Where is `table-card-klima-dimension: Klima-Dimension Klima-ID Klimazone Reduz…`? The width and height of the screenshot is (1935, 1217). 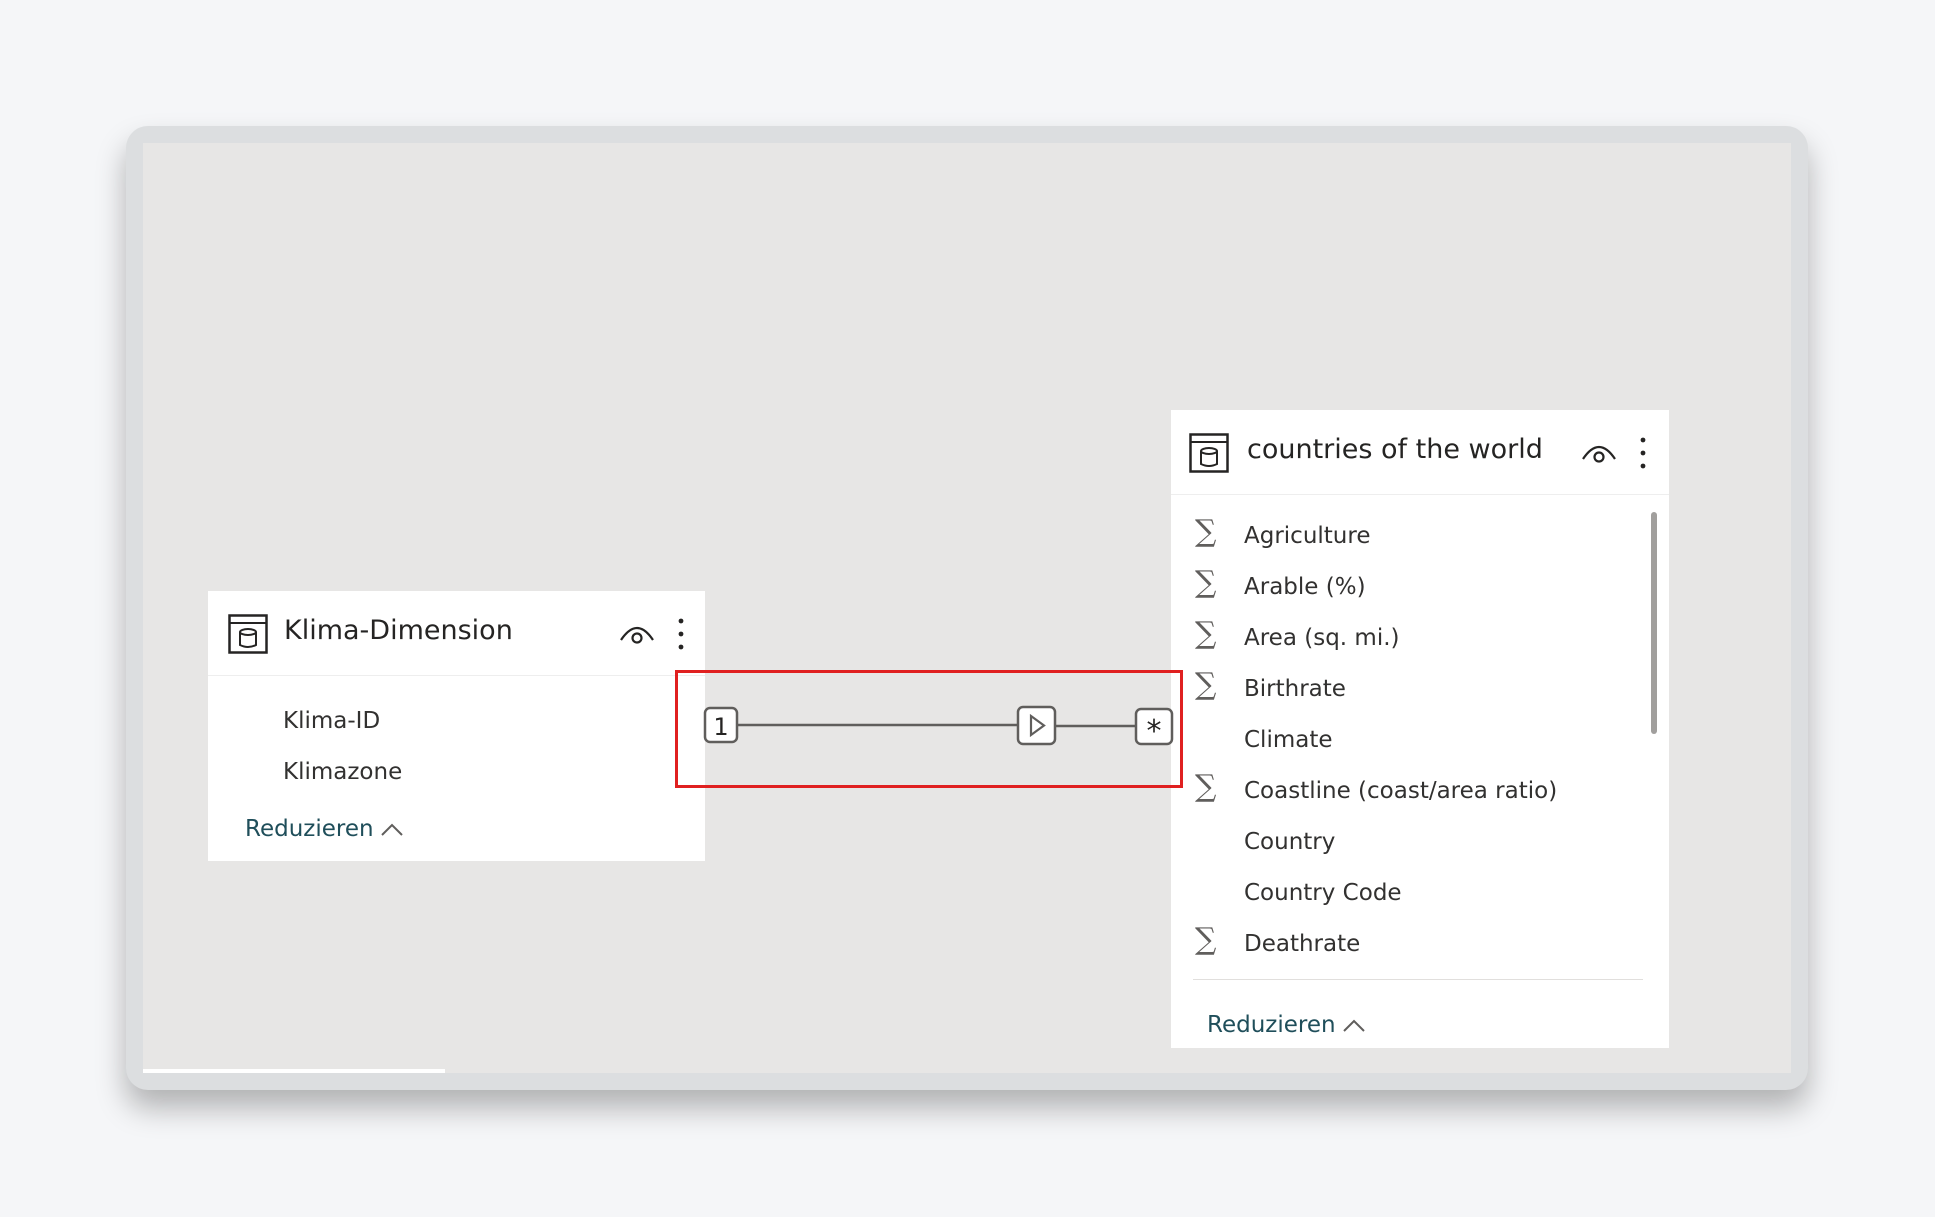
table-card-klima-dimension: Klima-Dimension Klima-ID Klimazone Reduz… is located at coordinates (456, 726).